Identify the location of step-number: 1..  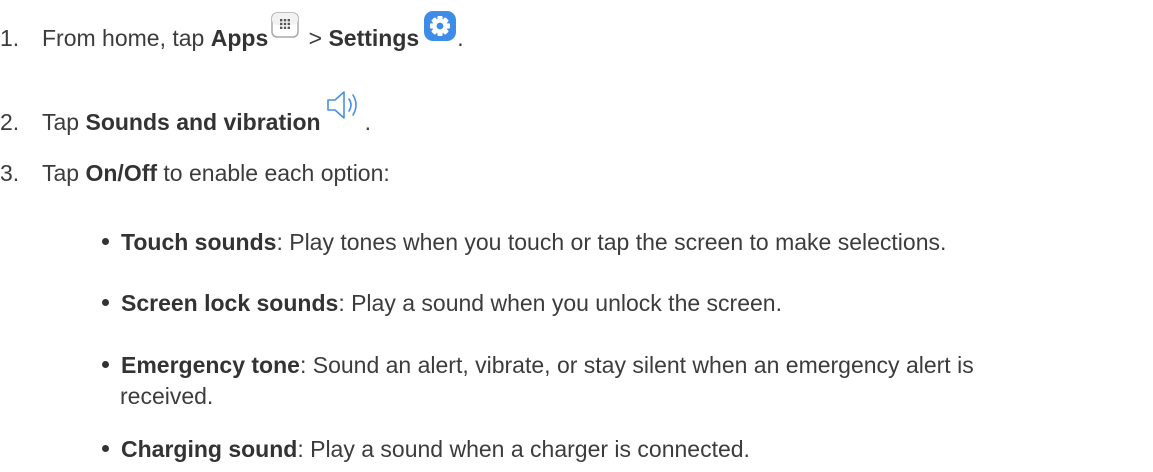
(10, 38).